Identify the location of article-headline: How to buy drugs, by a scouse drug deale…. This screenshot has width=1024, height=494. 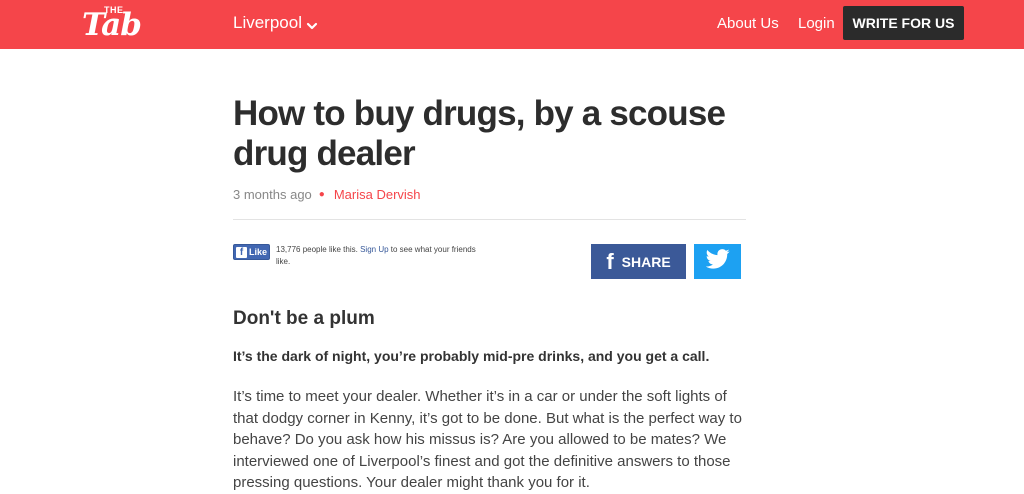
(479, 133).